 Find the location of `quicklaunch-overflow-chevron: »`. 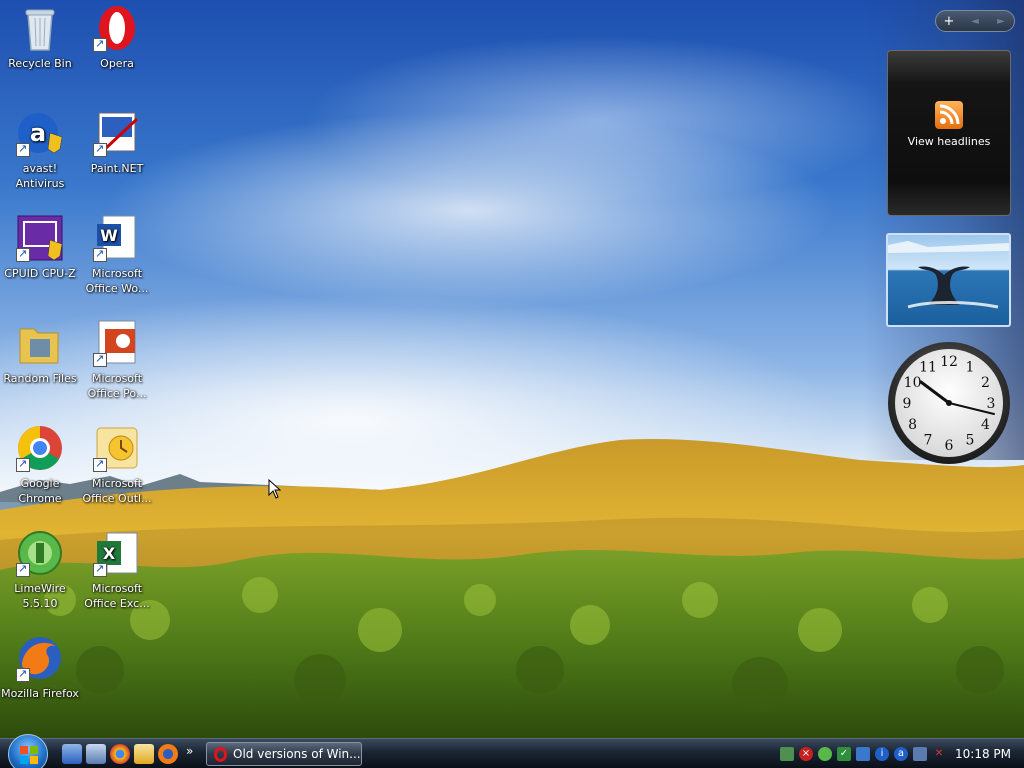

quicklaunch-overflow-chevron: » is located at coordinates (189, 751).